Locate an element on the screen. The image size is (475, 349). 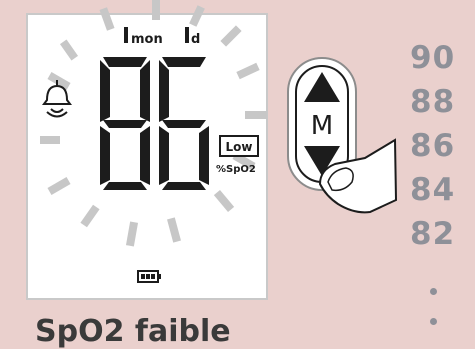
scale-value-82: 82 is located at coordinates (433, 234).